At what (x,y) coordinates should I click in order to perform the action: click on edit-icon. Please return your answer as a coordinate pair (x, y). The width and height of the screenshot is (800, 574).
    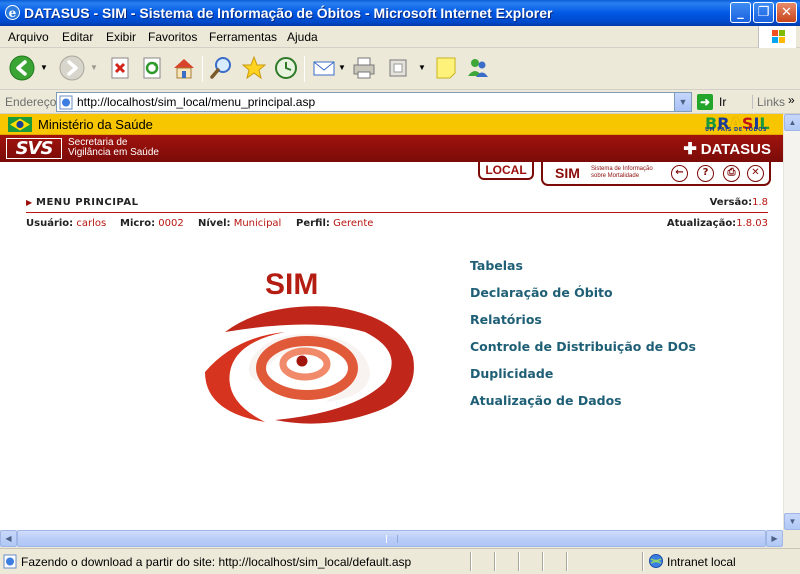
    Looking at the image, I should click on (398, 68).